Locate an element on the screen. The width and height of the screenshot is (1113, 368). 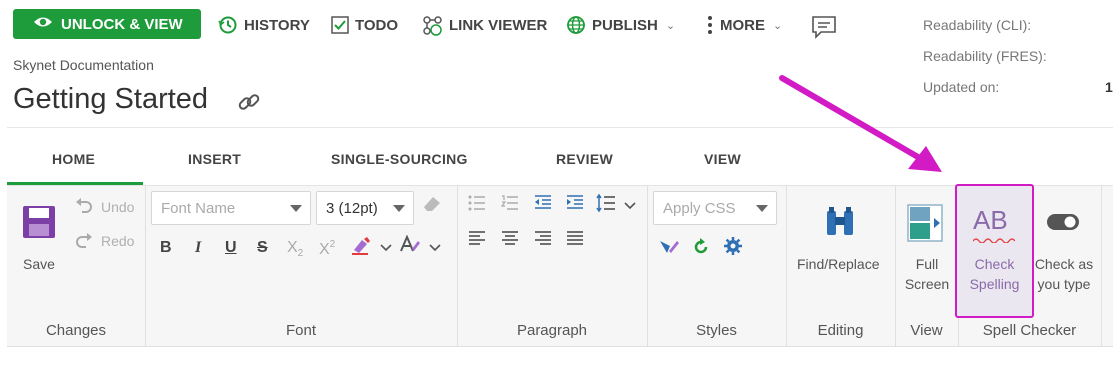
vertical-dots-icon is located at coordinates (710, 25).